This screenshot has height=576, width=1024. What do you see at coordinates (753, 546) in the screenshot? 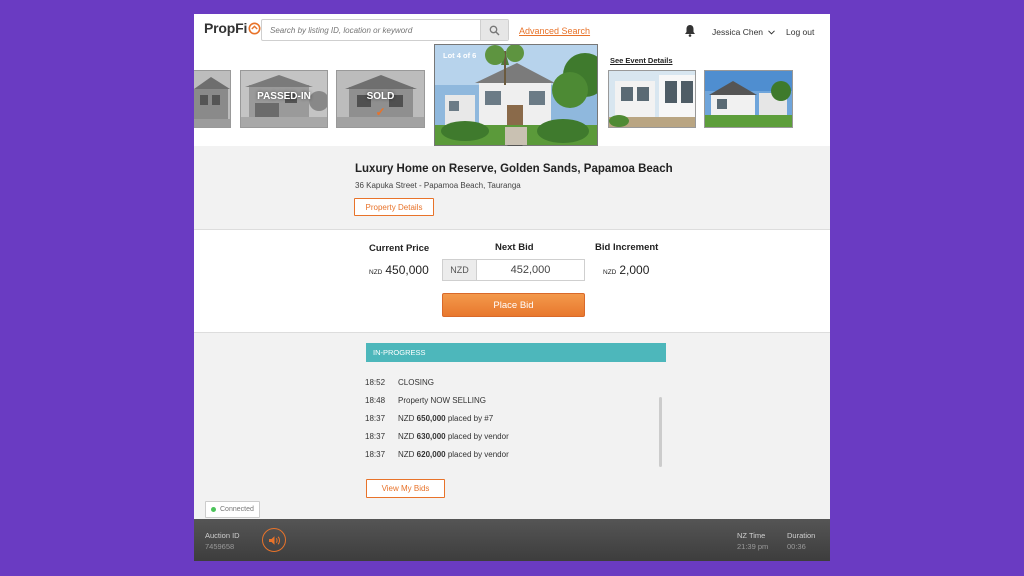
I see `nz-time-value: 21:39 pm` at bounding box center [753, 546].